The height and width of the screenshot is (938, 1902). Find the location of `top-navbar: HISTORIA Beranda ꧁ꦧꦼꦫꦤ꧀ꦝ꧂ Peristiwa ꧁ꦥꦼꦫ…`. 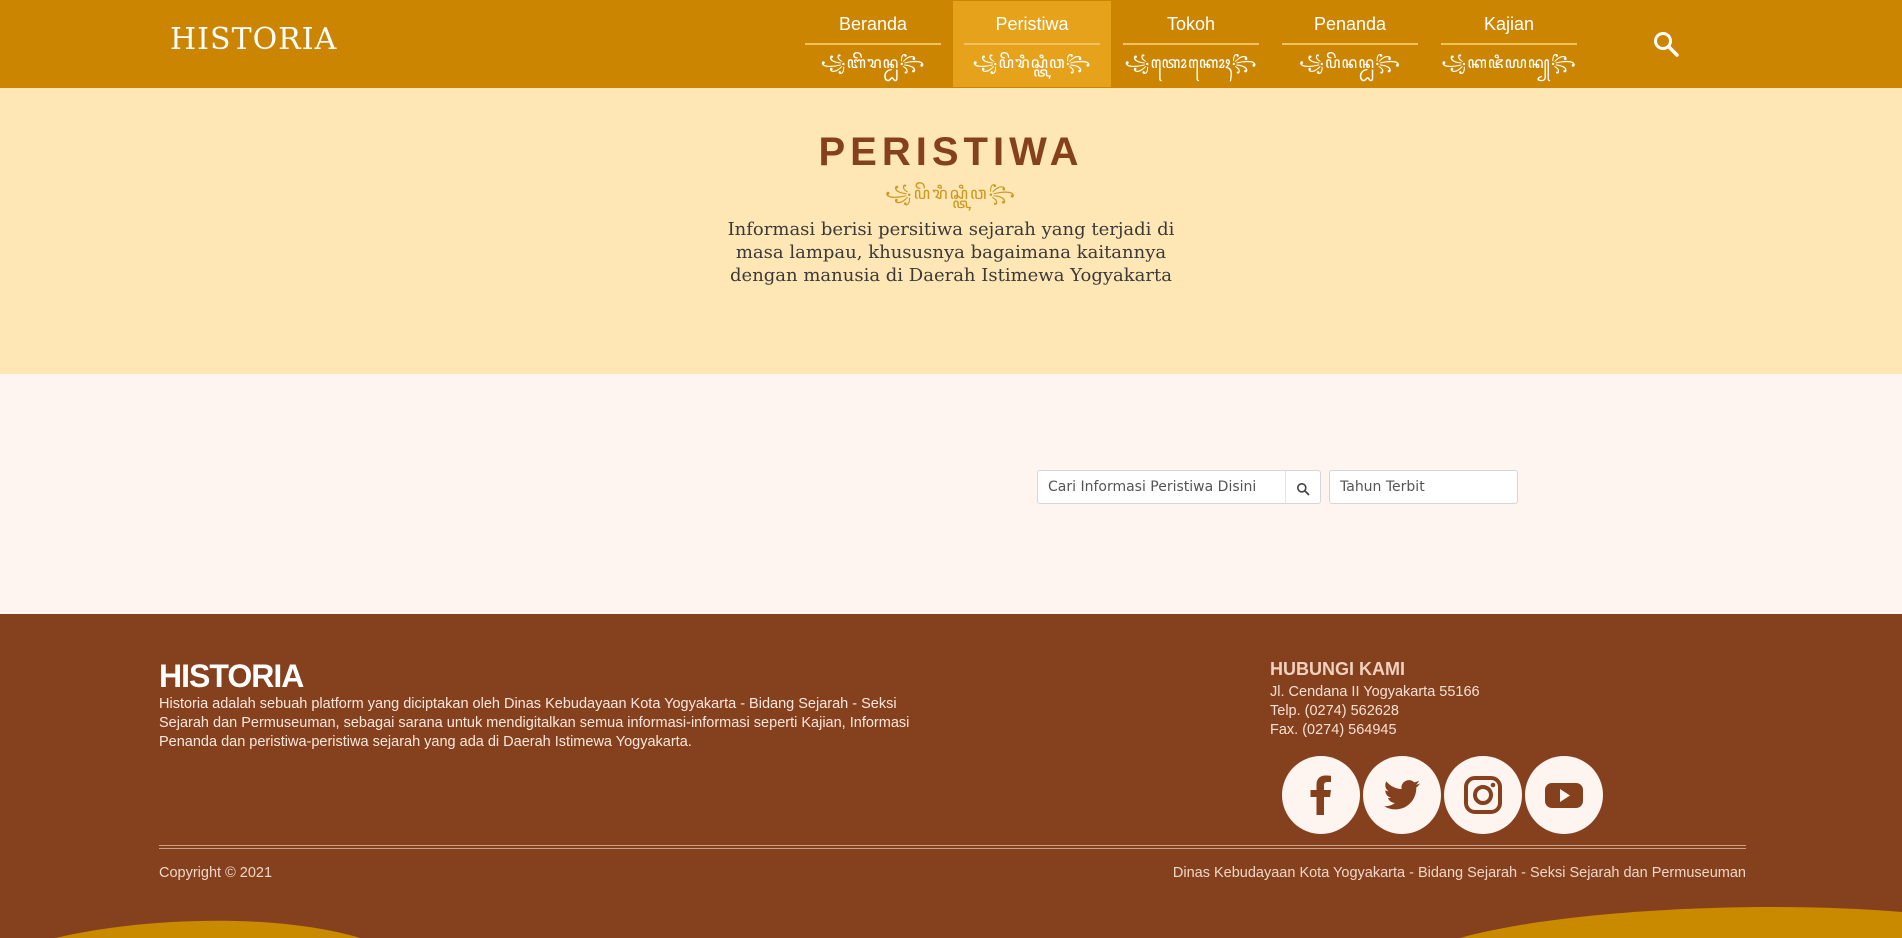

top-navbar: HISTORIA Beranda ꧁ꦧꦼꦫꦤ꧀ꦝ꧂ Peristiwa ꧁ꦥꦼꦫ… is located at coordinates (951, 44).